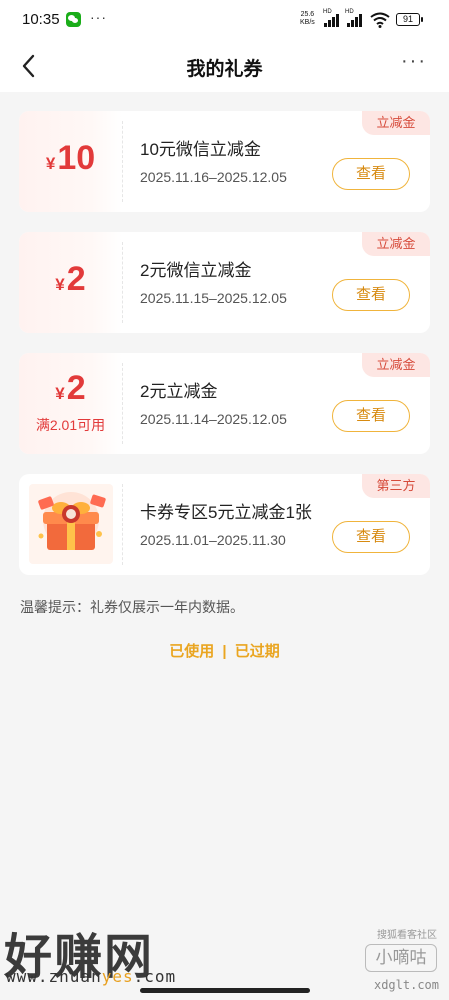 Image resolution: width=449 pixels, height=1000 pixels. Describe the element at coordinates (409, 19) in the screenshot. I see `battery-indicator: 91` at that location.